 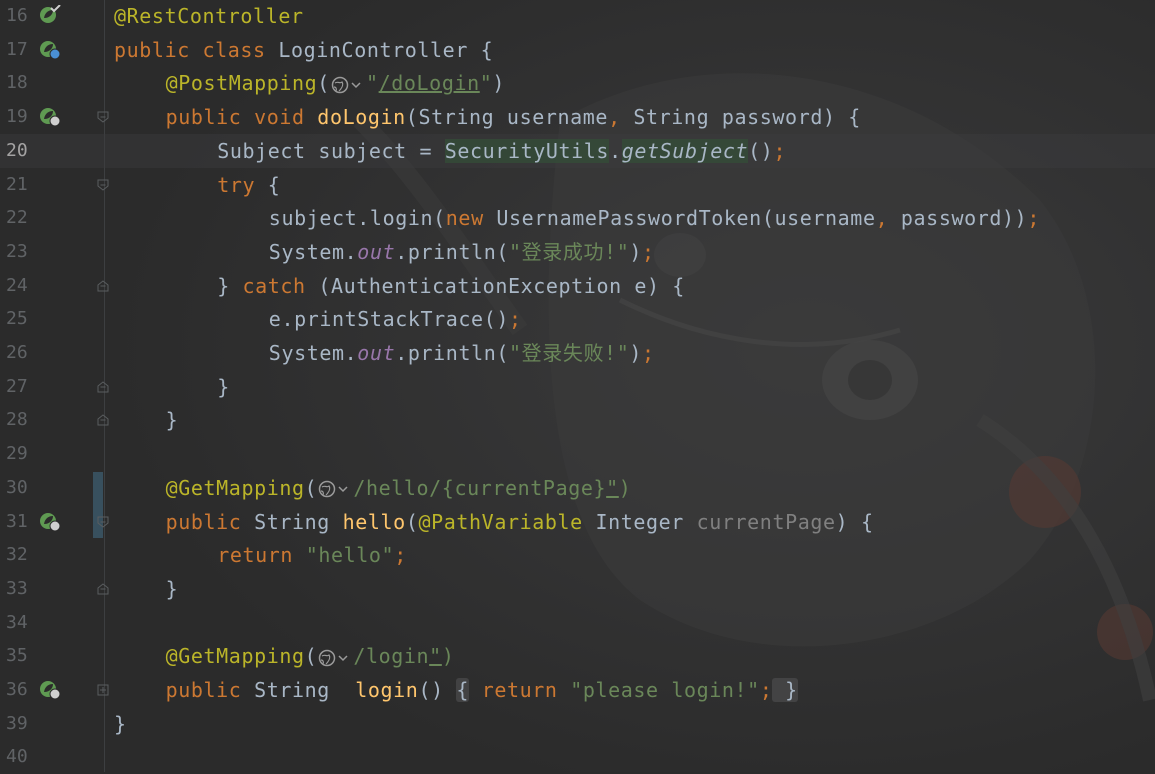 What do you see at coordinates (21, 117) in the screenshot?
I see `line-number: 19` at bounding box center [21, 117].